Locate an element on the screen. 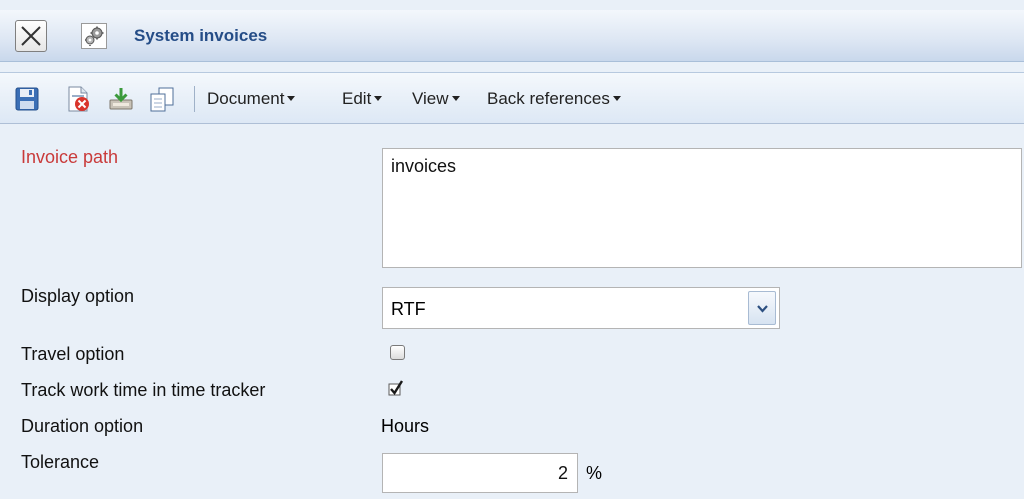 This screenshot has width=1024, height=499. tolerance-input is located at coordinates (480, 473).